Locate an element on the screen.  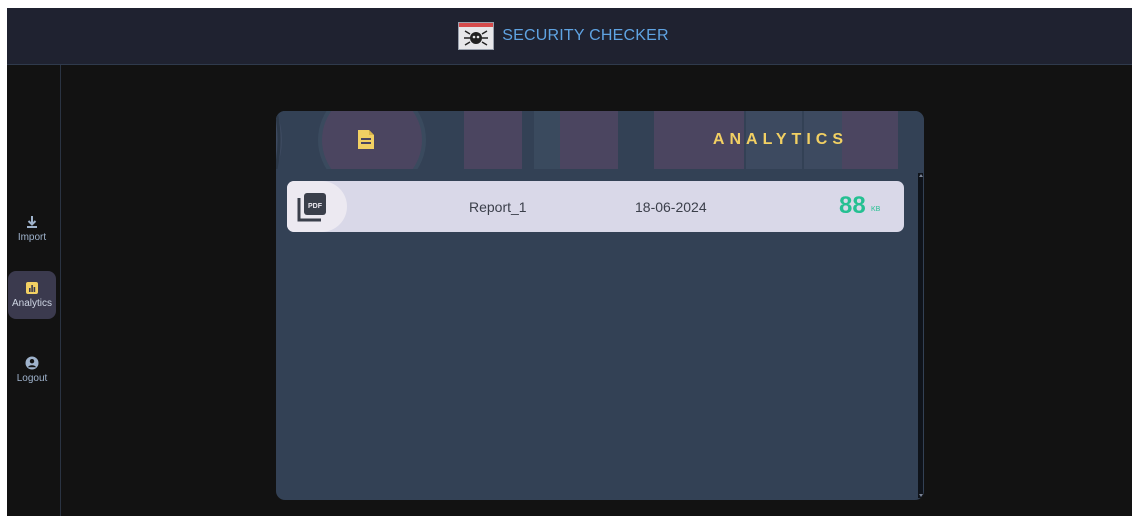
analytics-icon is located at coordinates (32, 288).